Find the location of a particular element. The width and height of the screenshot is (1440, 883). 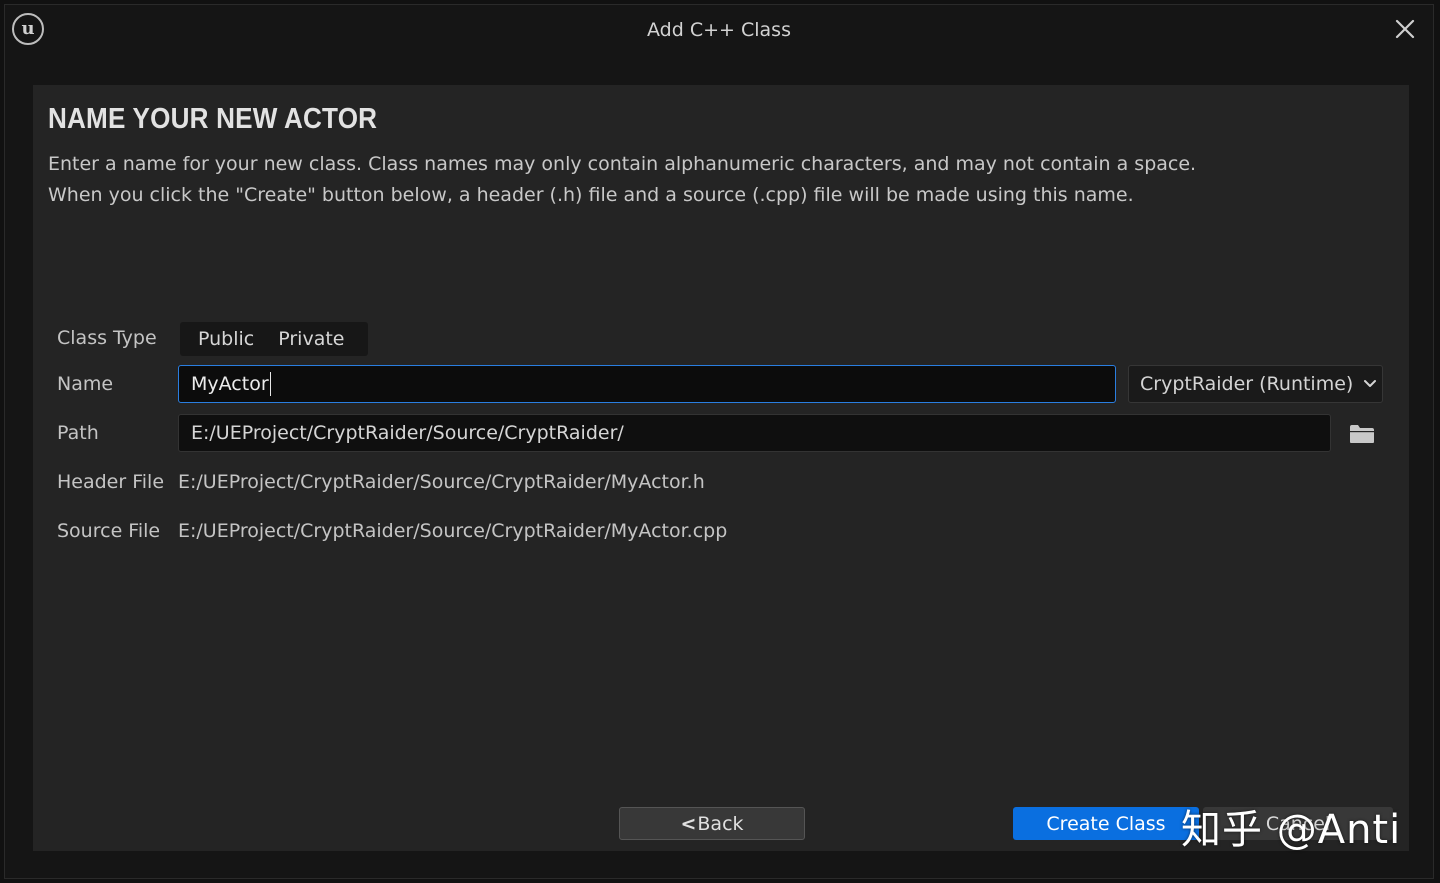

window-title: Add C++ Class is located at coordinates (719, 30).